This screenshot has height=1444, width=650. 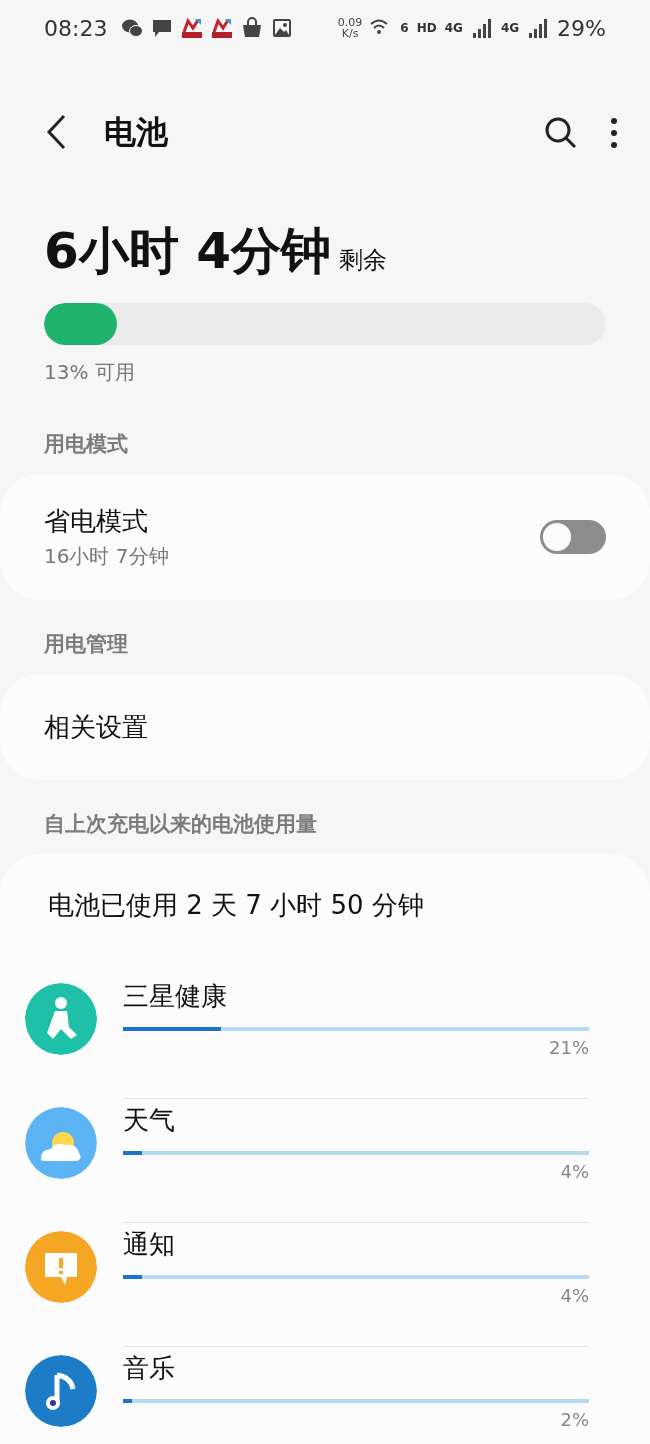 I want to click on setting-title: 相关设置, so click(x=96, y=727).